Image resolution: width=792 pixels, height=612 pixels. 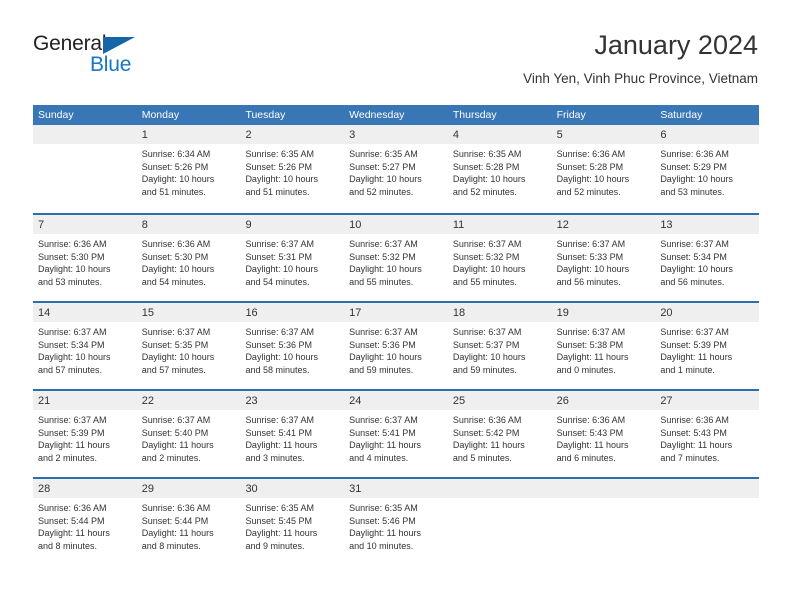 What do you see at coordinates (640, 78) in the screenshot?
I see `location-subtitle: Vinh Yen, Vinh Phuc Province, Vietnam` at bounding box center [640, 78].